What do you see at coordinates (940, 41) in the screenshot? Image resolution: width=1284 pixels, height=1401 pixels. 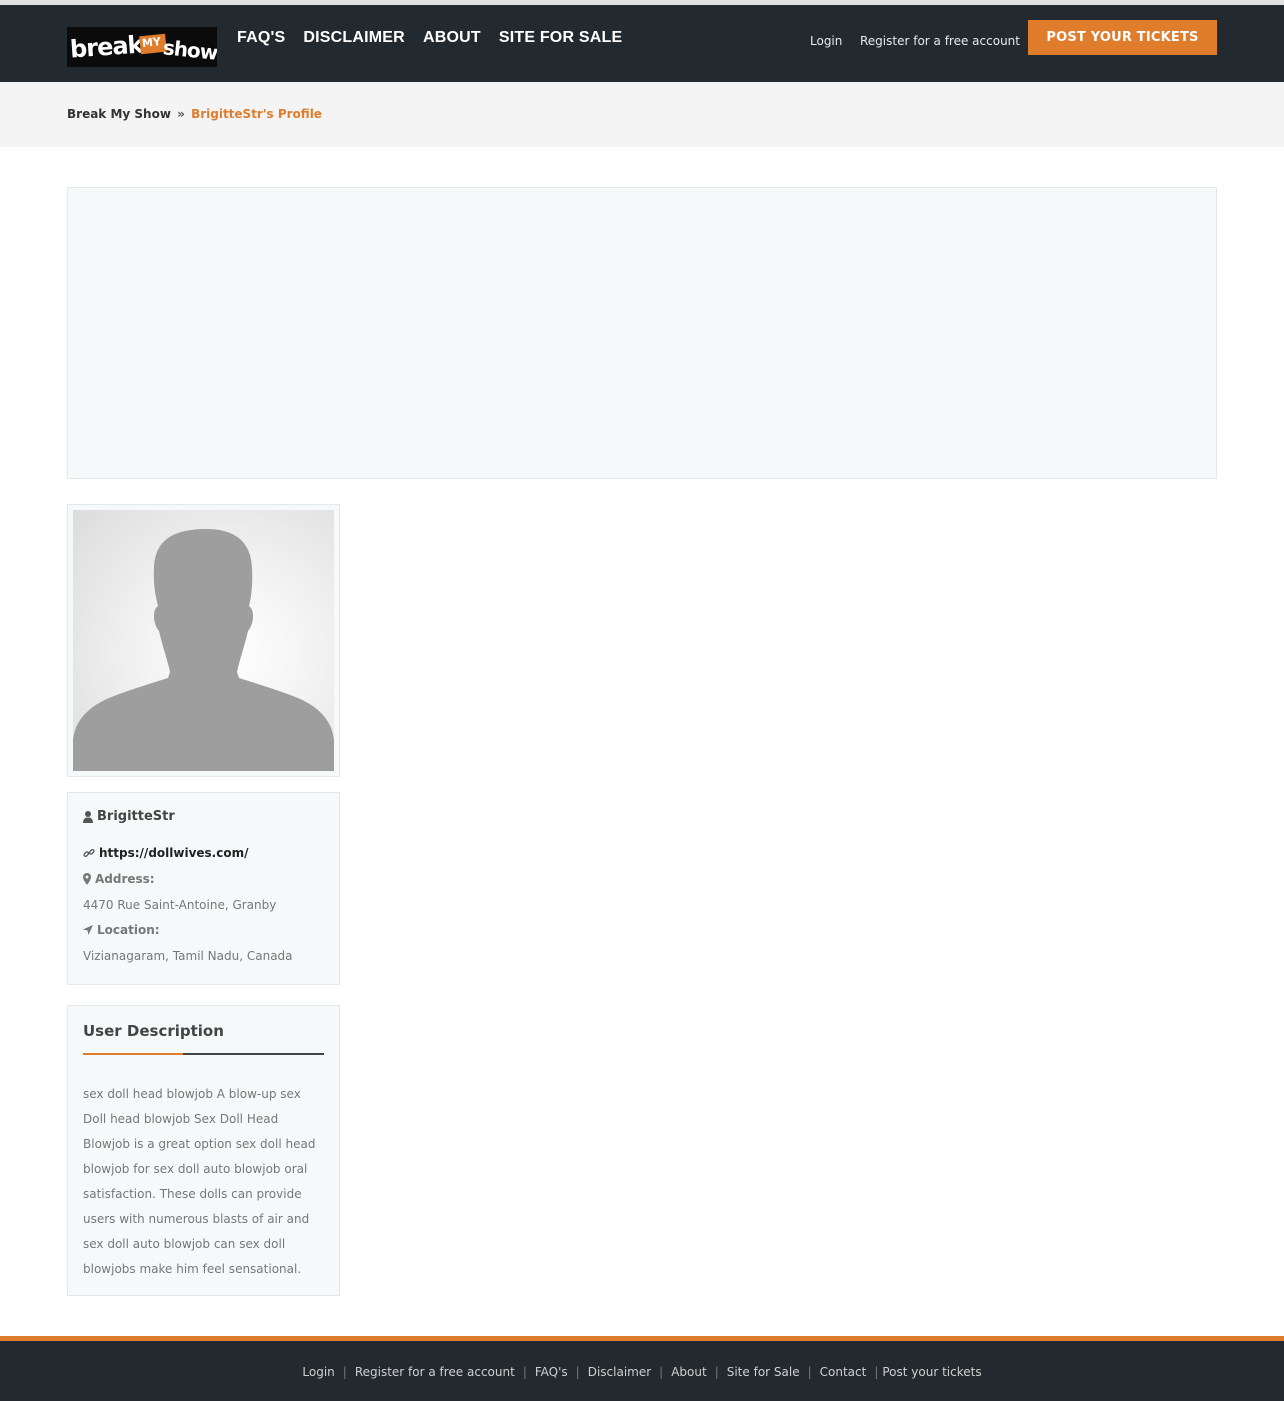 I see `register-link: Register for a free account` at bounding box center [940, 41].